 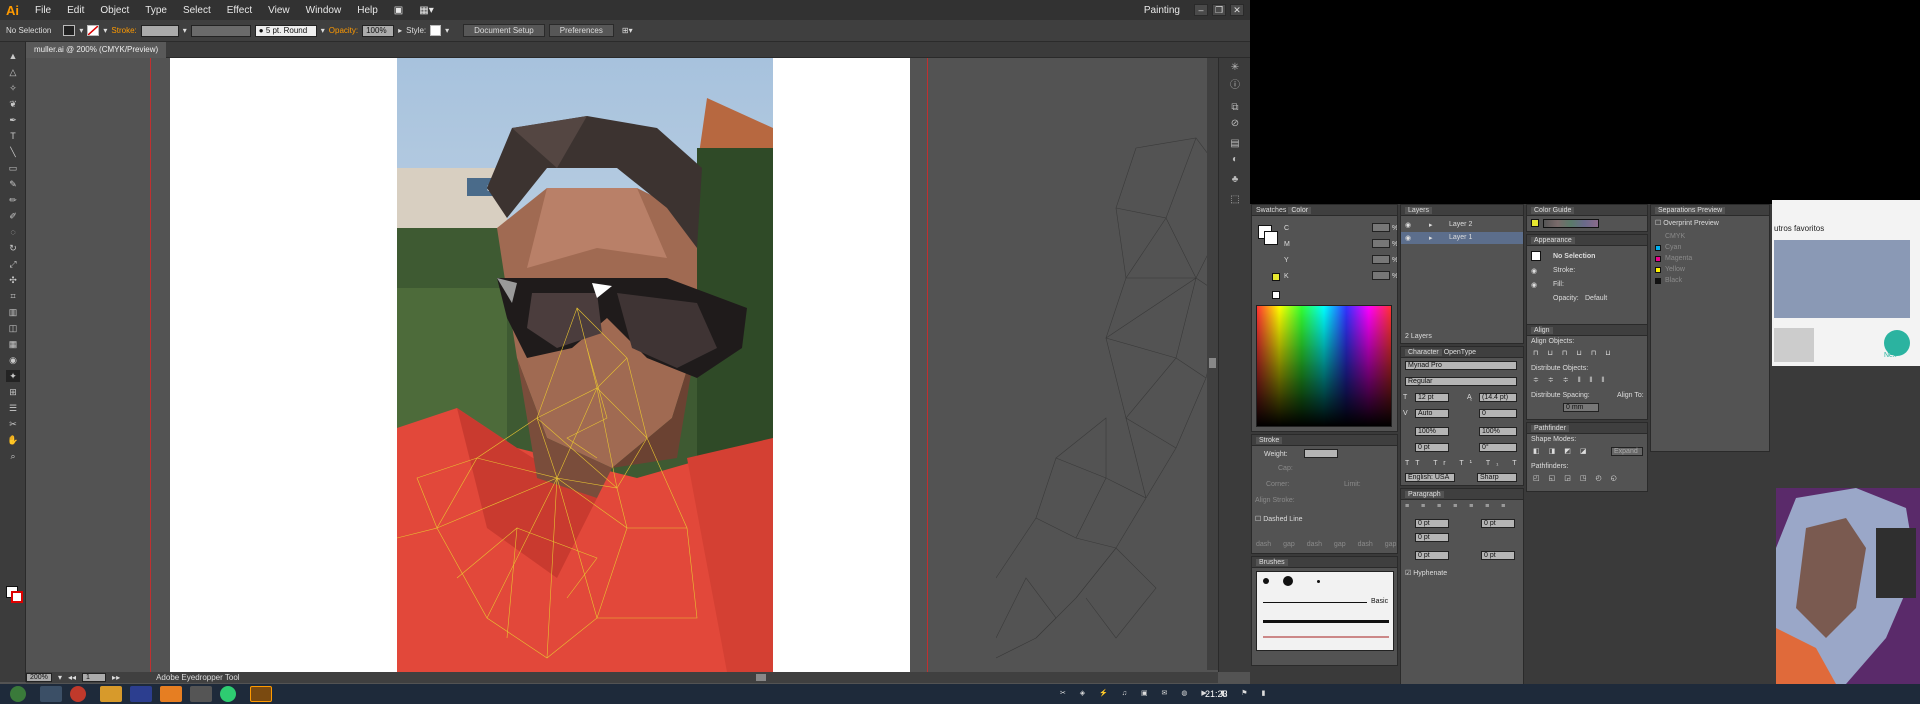 I want to click on browser-thumbnail, so click(x=1794, y=345).